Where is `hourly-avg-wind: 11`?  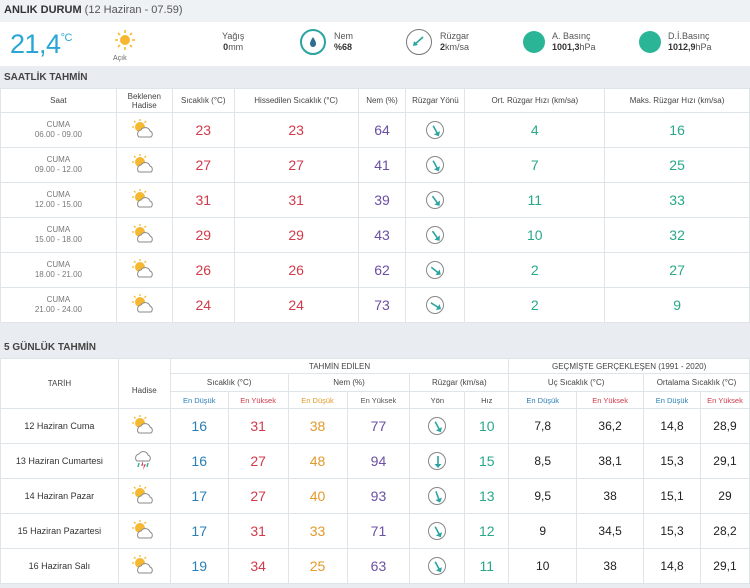 hourly-avg-wind: 11 is located at coordinates (535, 200).